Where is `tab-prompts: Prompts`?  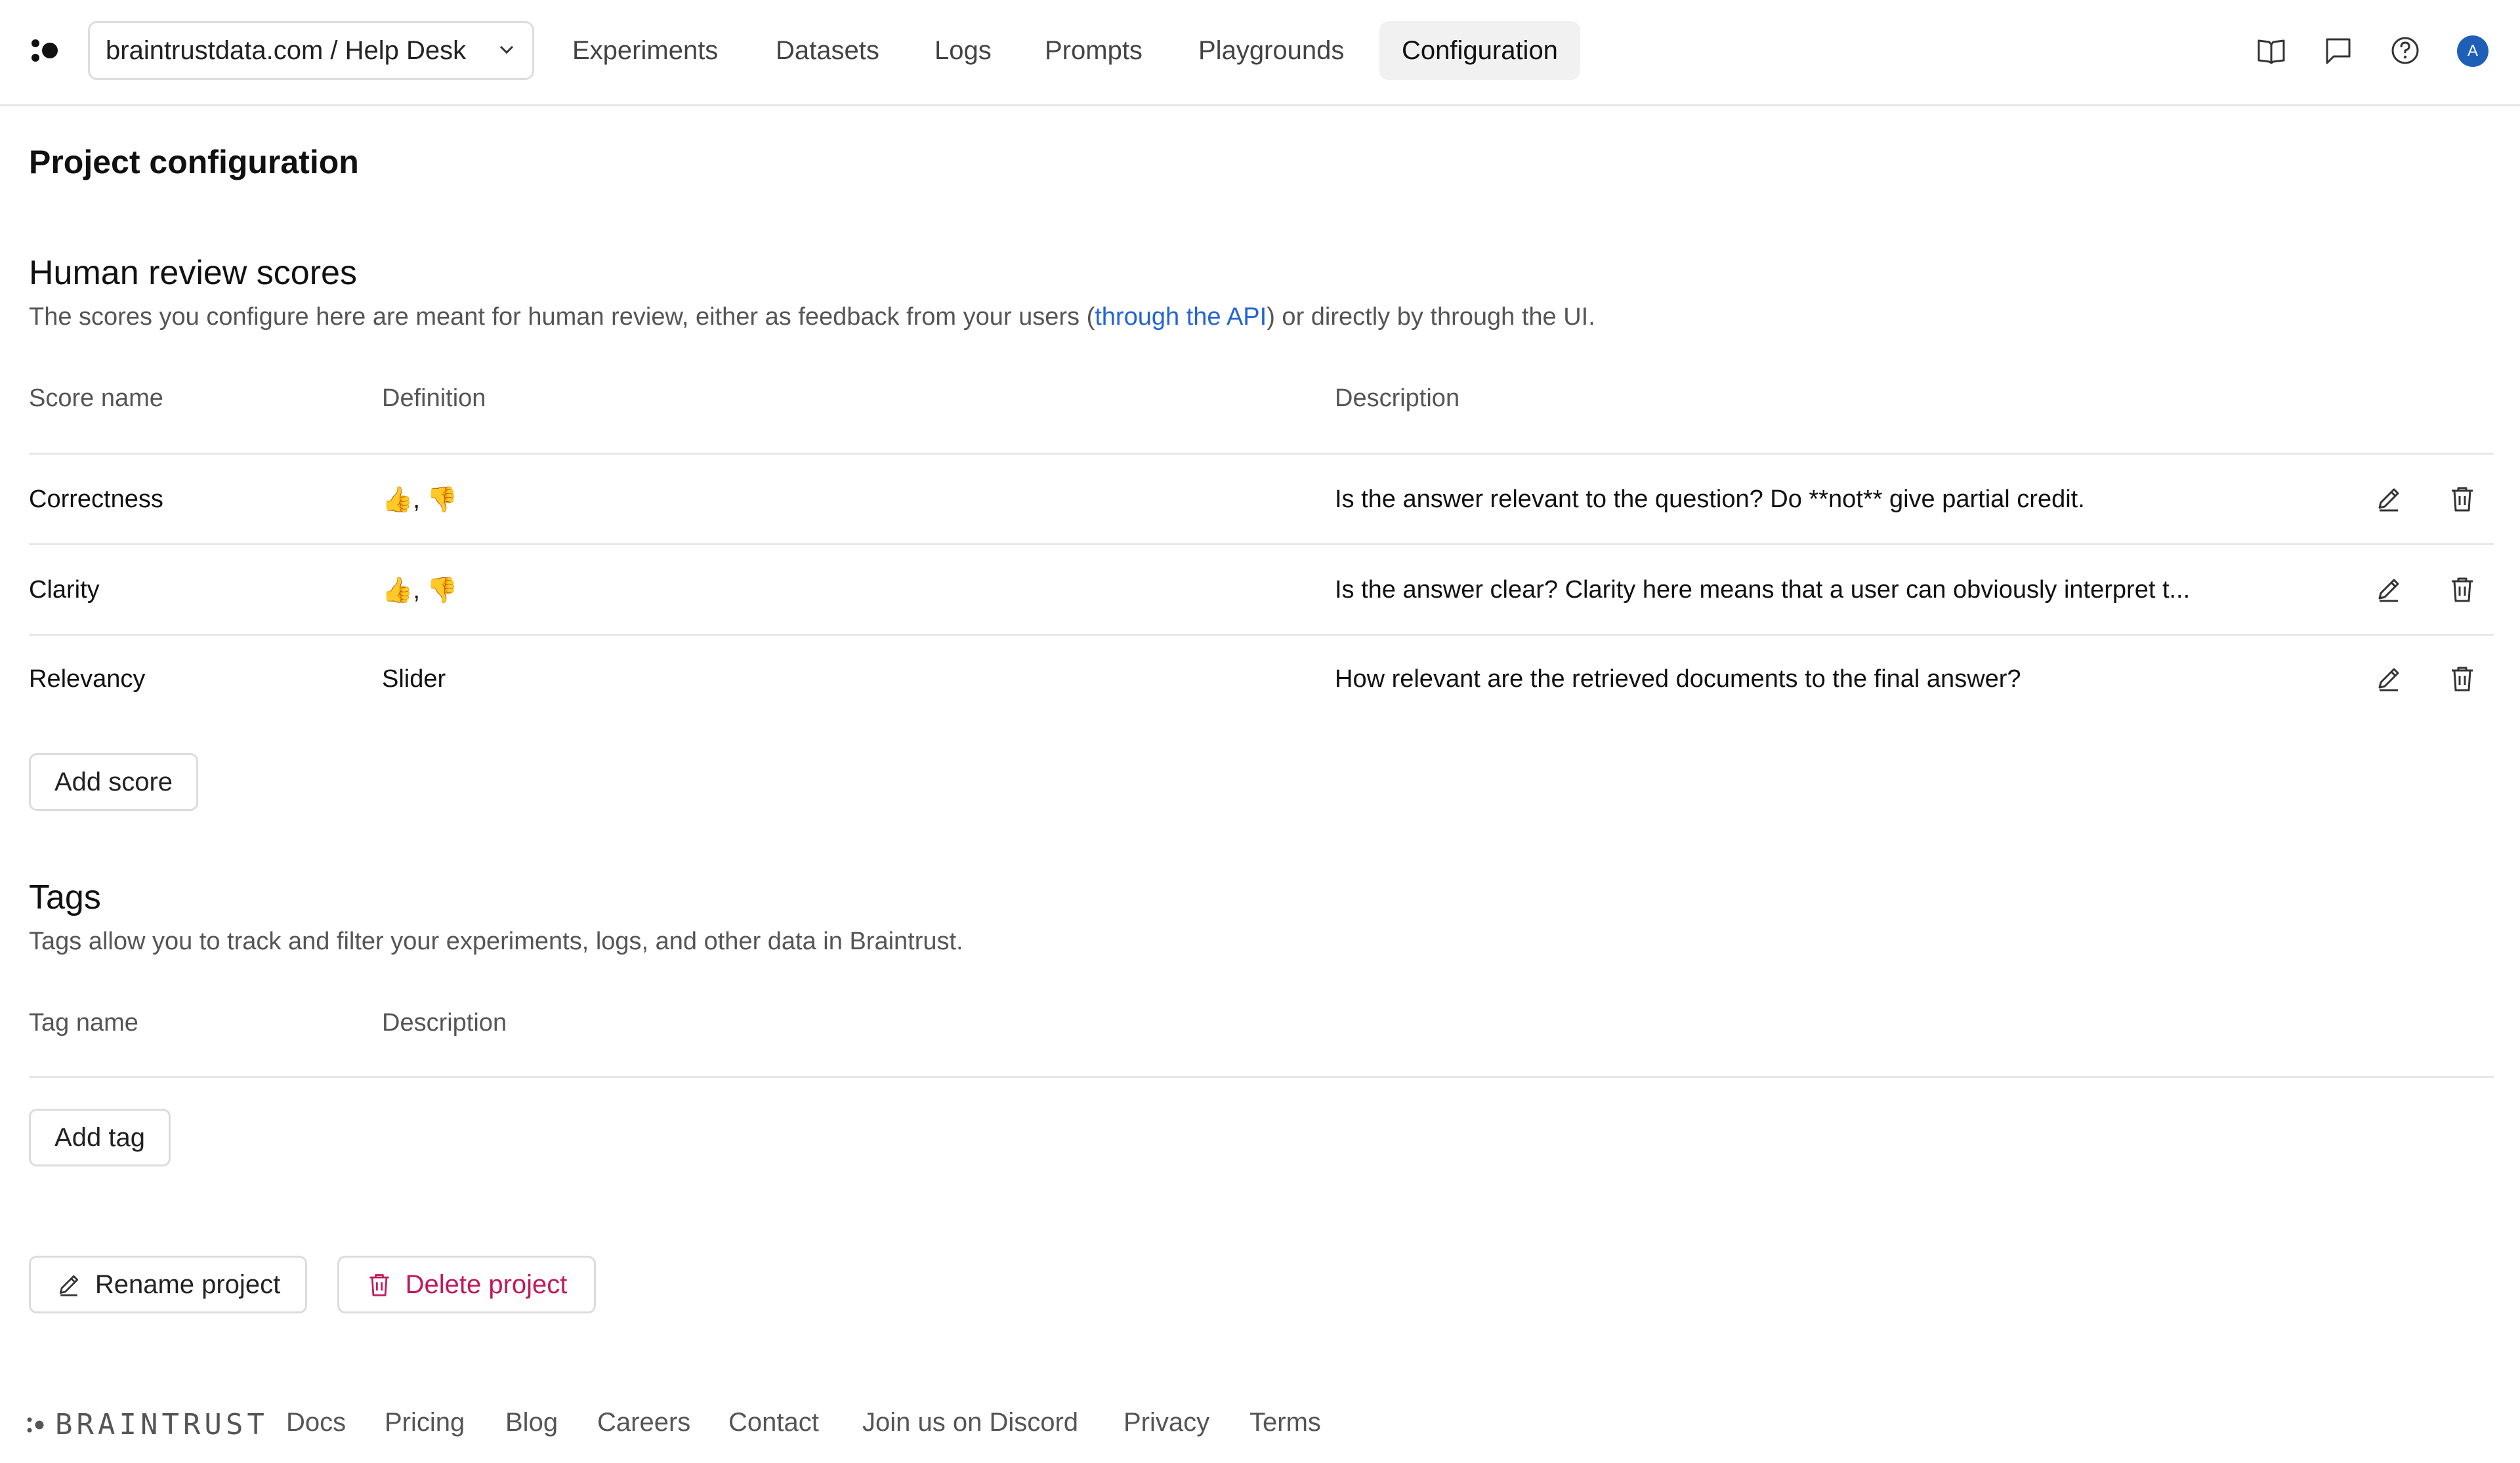 tab-prompts: Prompts is located at coordinates (1093, 51).